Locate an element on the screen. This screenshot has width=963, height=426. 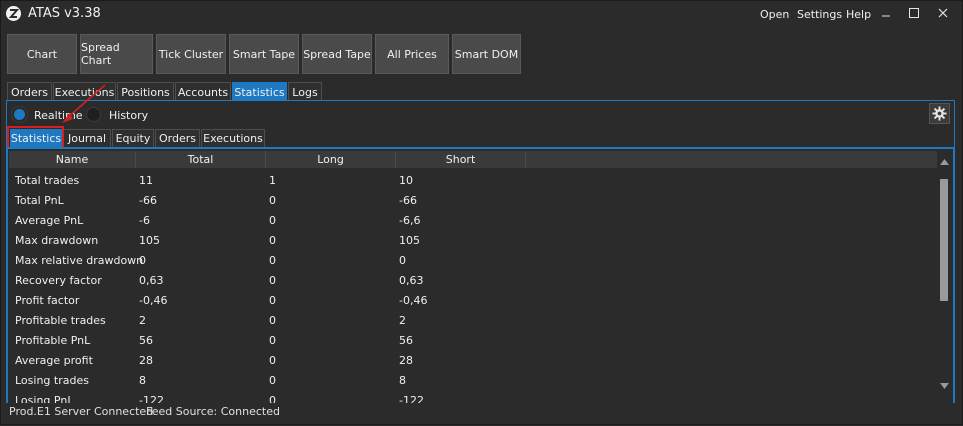
table-row: Max relative drawdown 0 0 0 is located at coordinates (473, 260).